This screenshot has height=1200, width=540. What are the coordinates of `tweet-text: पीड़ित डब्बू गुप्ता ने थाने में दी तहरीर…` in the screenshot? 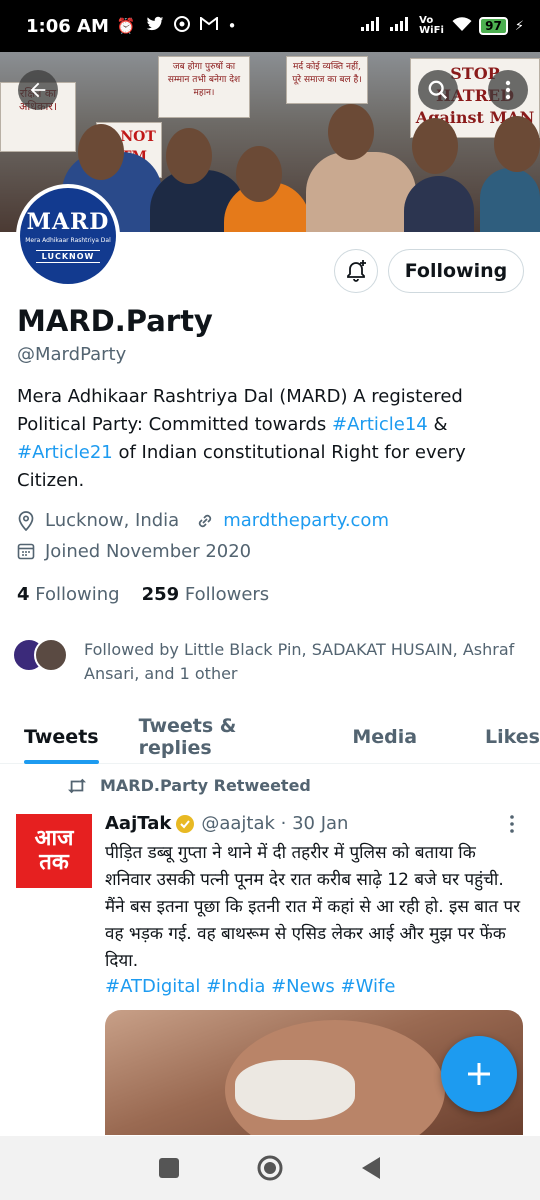 It's located at (313, 907).